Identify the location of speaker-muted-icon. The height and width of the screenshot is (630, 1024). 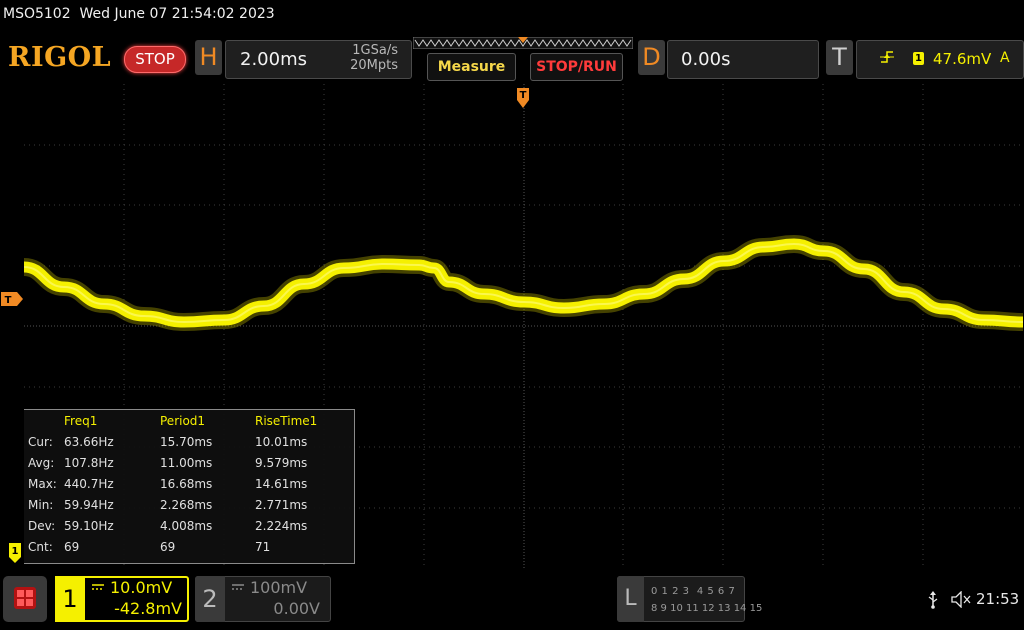
(961, 599).